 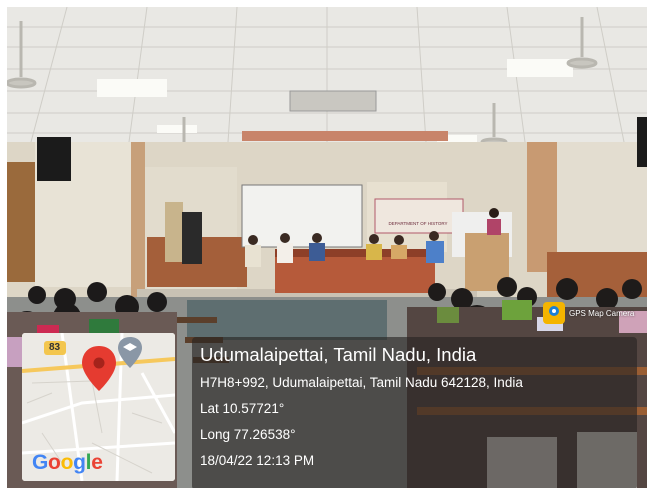 I want to click on datetime-text: 18/04/22 12:13 PM, so click(x=257, y=460).